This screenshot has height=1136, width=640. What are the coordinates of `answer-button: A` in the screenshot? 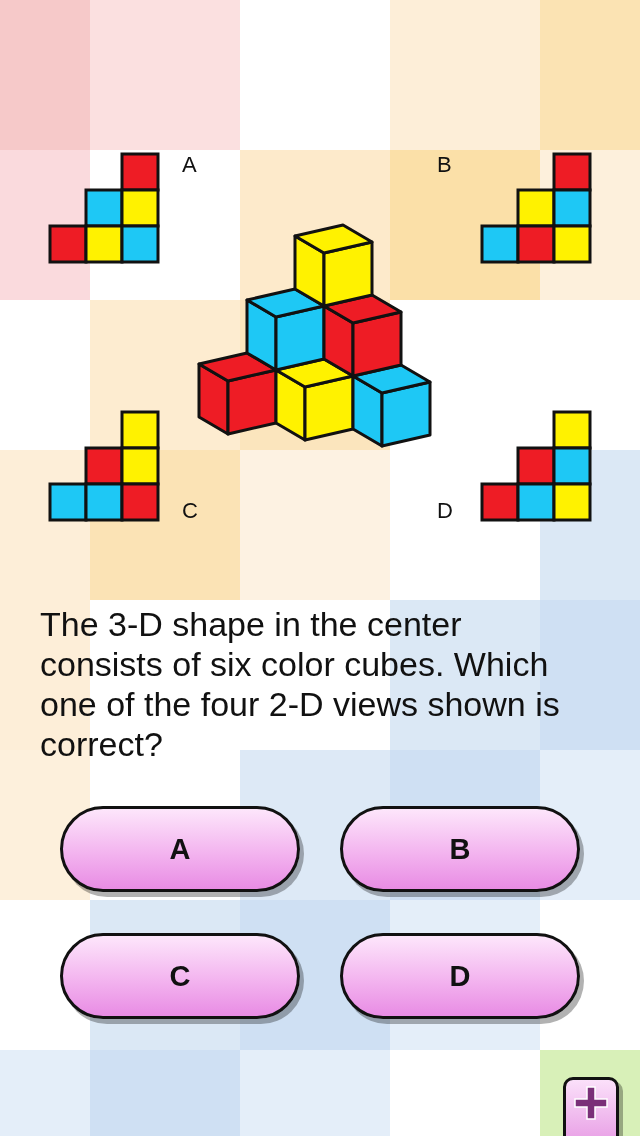 It's located at (180, 849).